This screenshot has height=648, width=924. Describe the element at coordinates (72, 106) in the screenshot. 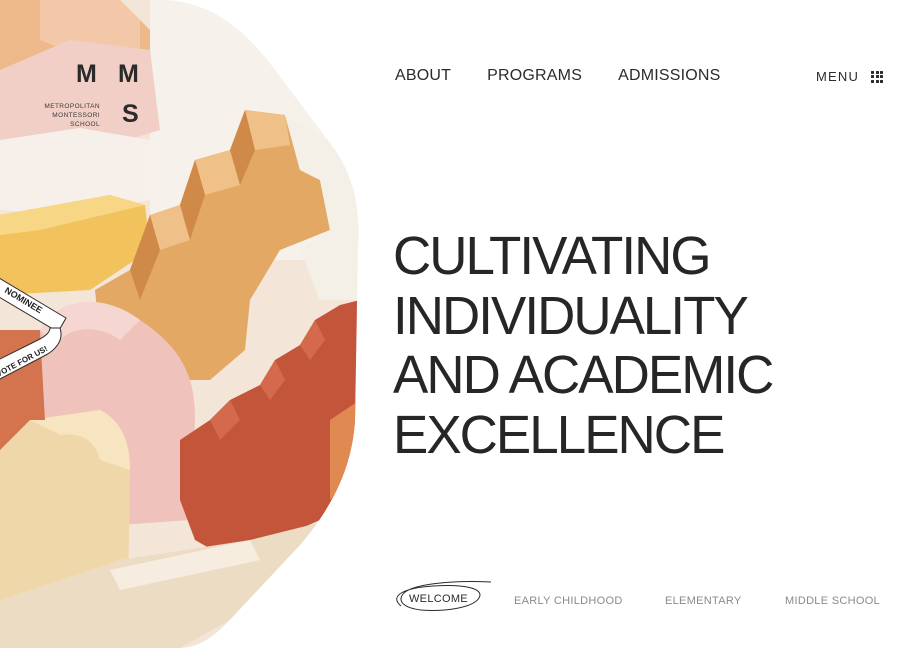

I see `logo-line: METROPOLITAN` at that location.